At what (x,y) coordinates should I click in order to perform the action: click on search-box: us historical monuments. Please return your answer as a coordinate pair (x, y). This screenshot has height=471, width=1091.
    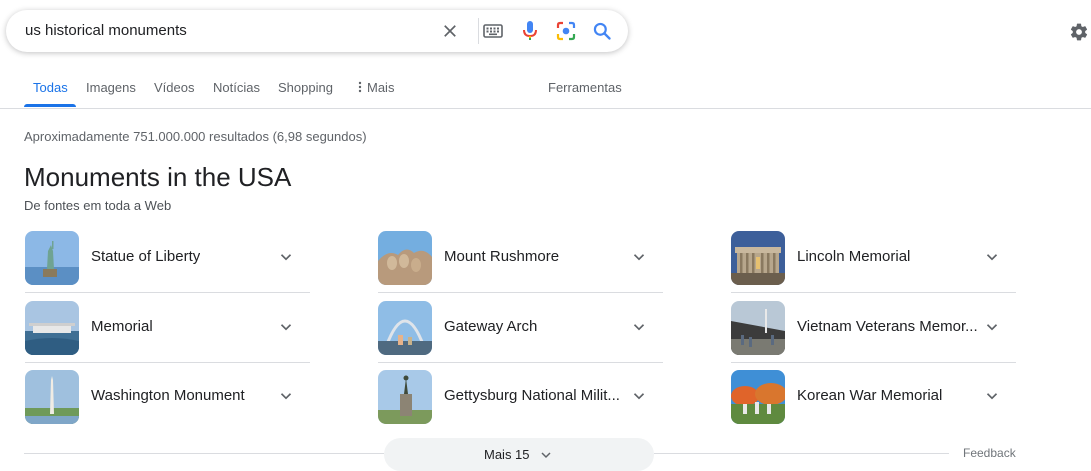
    Looking at the image, I should click on (317, 31).